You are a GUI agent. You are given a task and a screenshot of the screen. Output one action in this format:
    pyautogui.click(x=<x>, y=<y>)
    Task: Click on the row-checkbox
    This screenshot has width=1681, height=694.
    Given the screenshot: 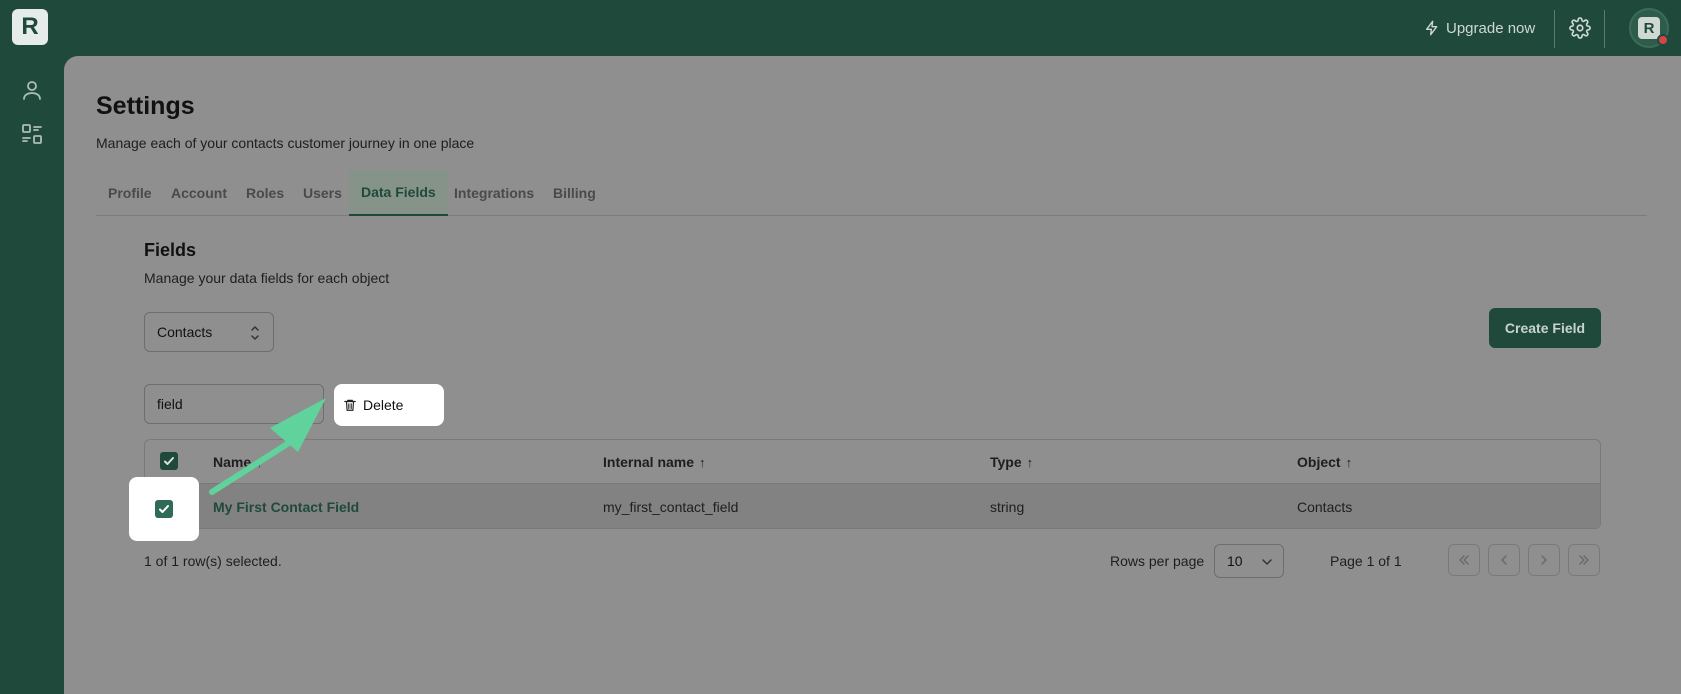 What is the action you would take?
    pyautogui.click(x=164, y=509)
    